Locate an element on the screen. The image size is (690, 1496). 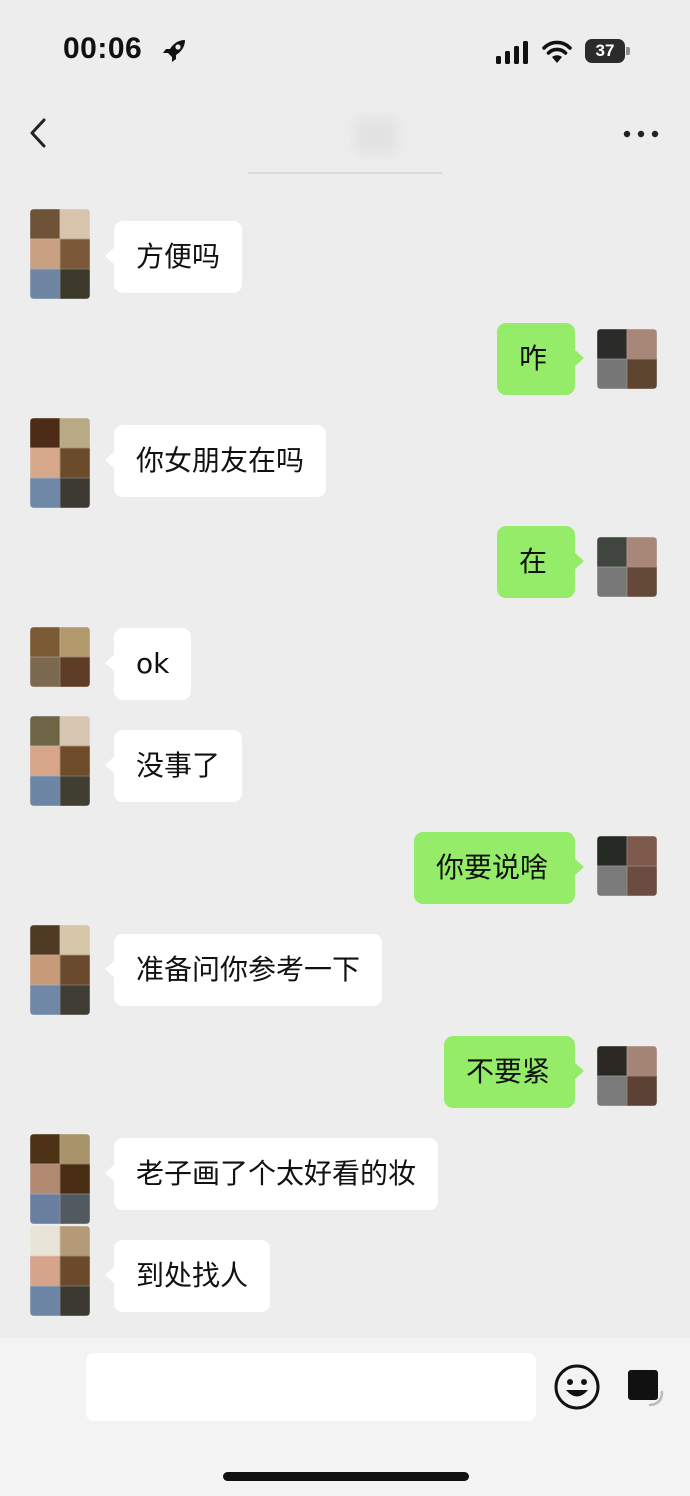
outgoing-message-bubble: 咋 is located at coordinates (540, 359).